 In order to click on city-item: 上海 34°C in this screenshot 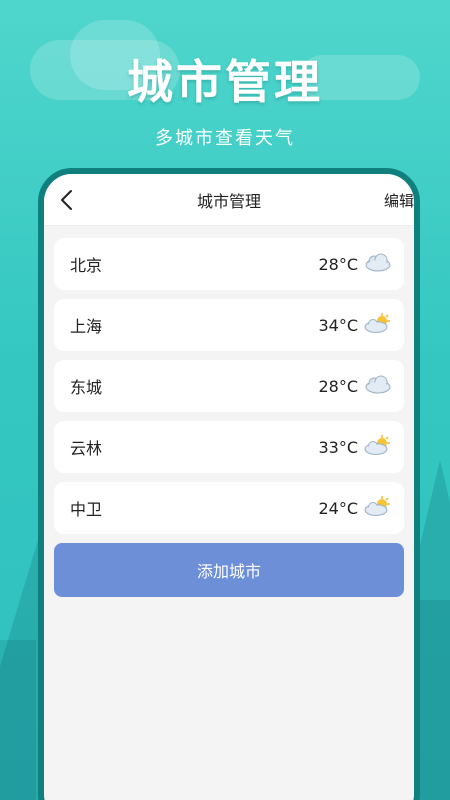, I will do `click(229, 325)`.